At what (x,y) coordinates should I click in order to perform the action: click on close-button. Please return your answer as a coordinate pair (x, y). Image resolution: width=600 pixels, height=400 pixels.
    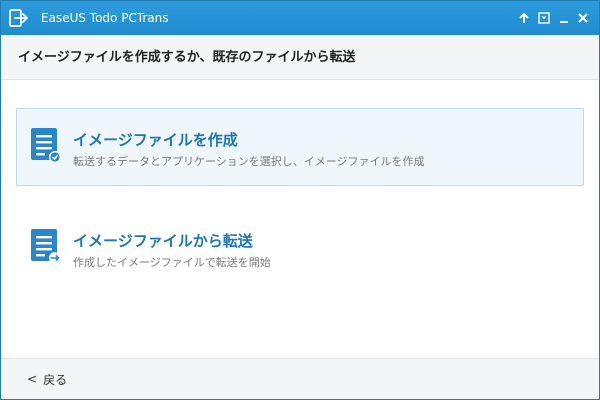
    Looking at the image, I should click on (583, 18).